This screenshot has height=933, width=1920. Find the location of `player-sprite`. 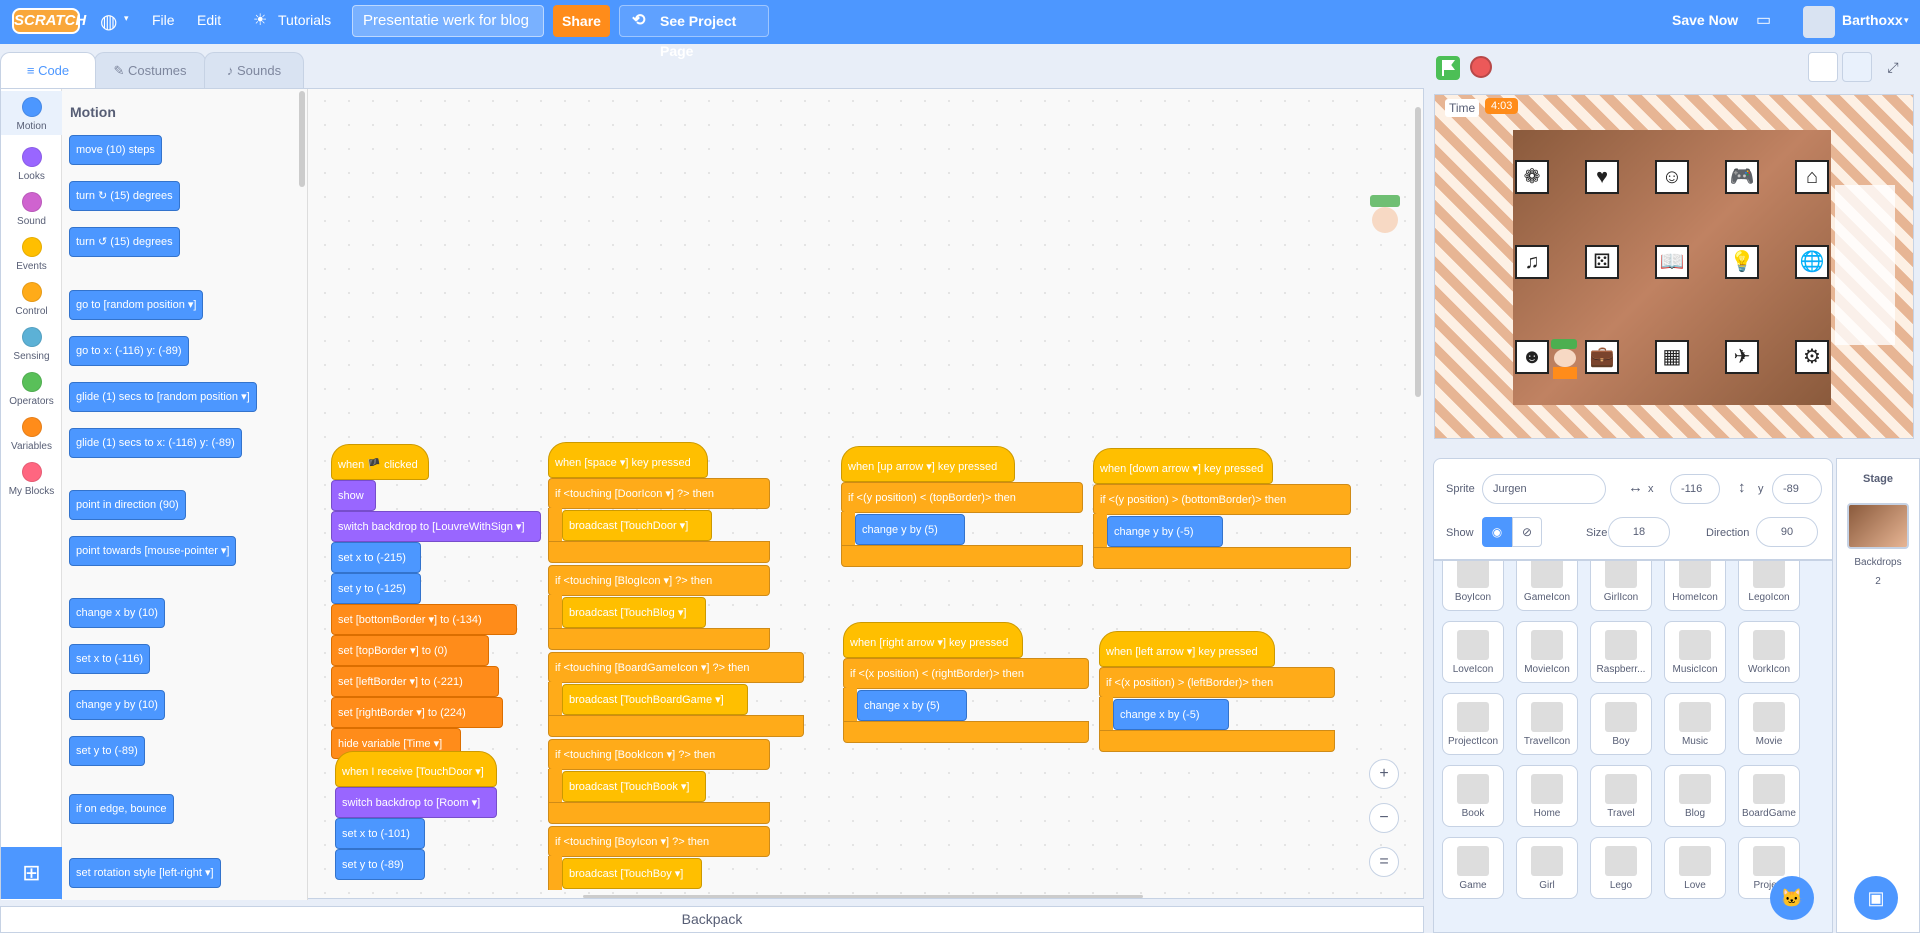

player-sprite is located at coordinates (1565, 359).